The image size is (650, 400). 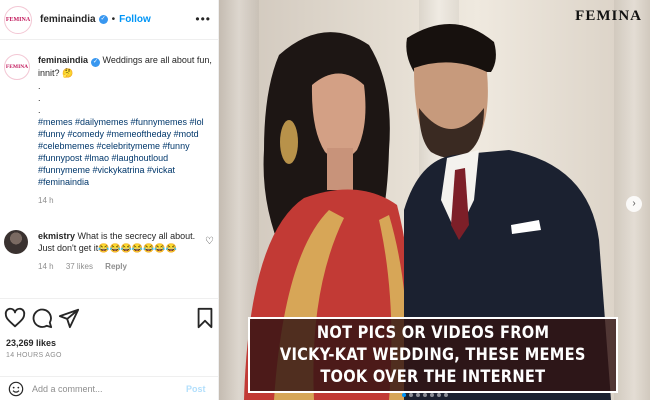 What do you see at coordinates (63, 60) in the screenshot?
I see `caption-username: feminaindia` at bounding box center [63, 60].